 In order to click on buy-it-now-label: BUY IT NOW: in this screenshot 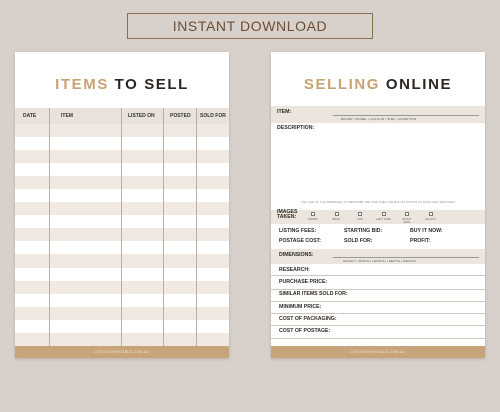, I will do `click(426, 231)`.